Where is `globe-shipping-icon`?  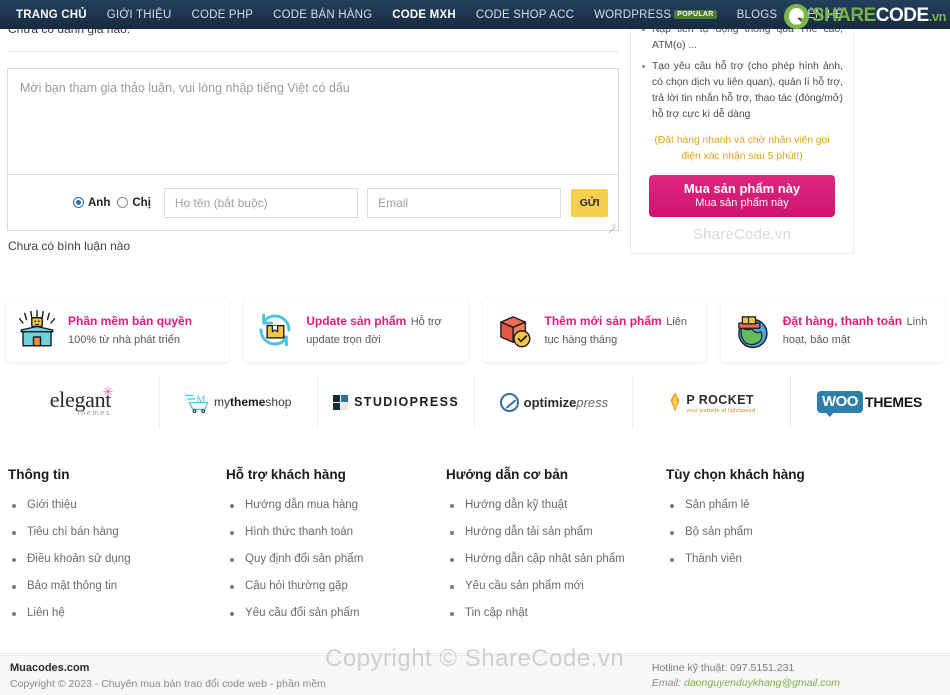 globe-shipping-icon is located at coordinates (752, 330).